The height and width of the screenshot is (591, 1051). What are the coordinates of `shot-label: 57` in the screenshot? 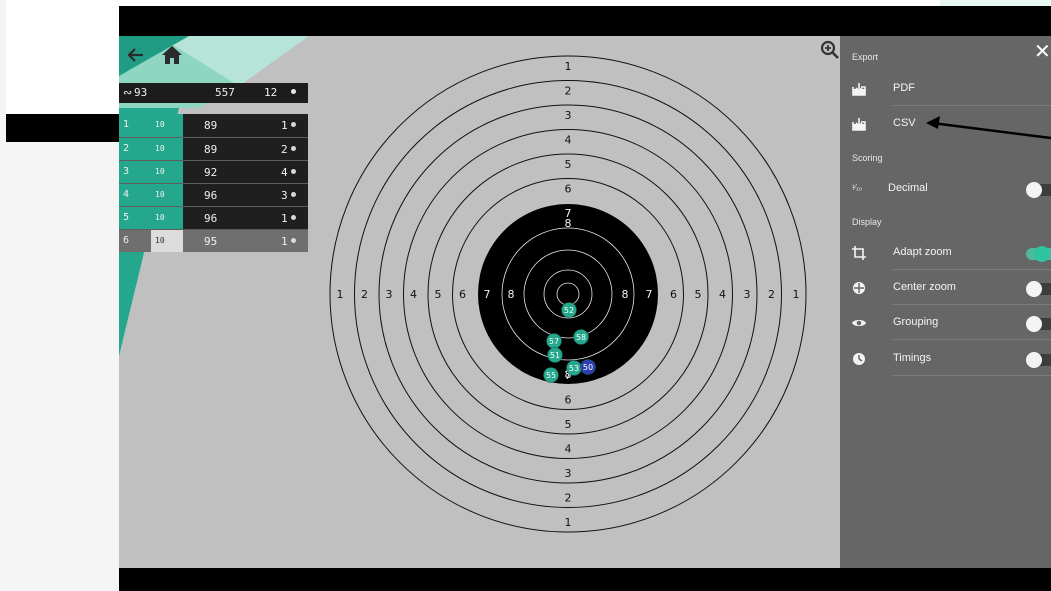 It's located at (554, 341).